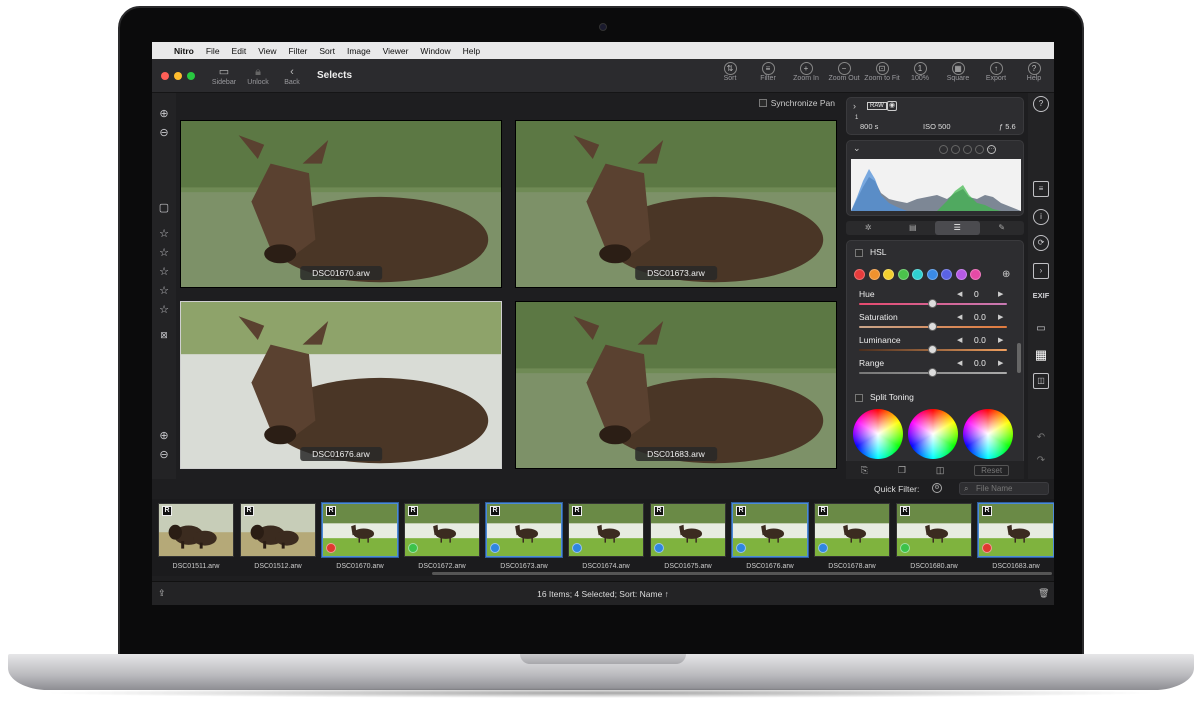 The height and width of the screenshot is (711, 1200). I want to click on toolbar-zoom-fit-button: ⊡ Zoom to Fit, so click(882, 72).